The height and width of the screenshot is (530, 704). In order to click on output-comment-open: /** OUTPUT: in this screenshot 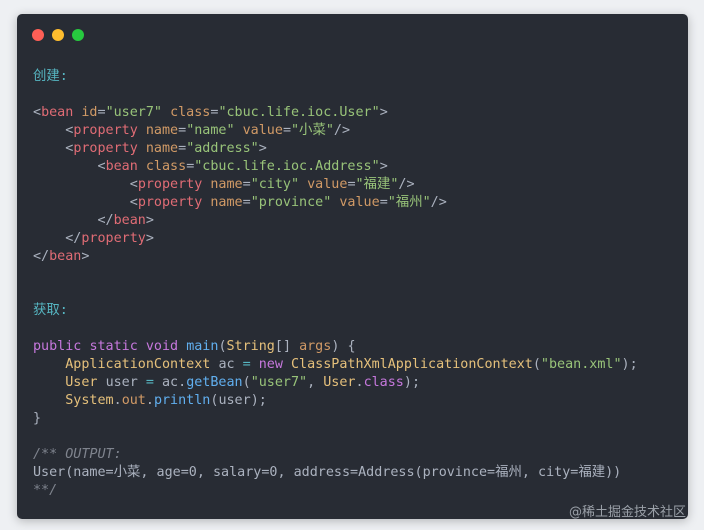, I will do `click(77, 454)`.